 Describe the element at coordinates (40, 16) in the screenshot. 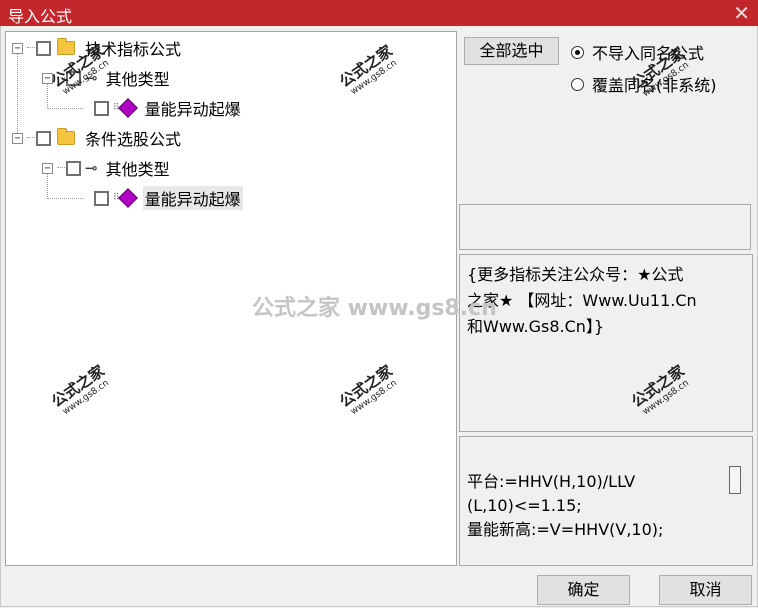

I see `window-title: 导入公式` at that location.